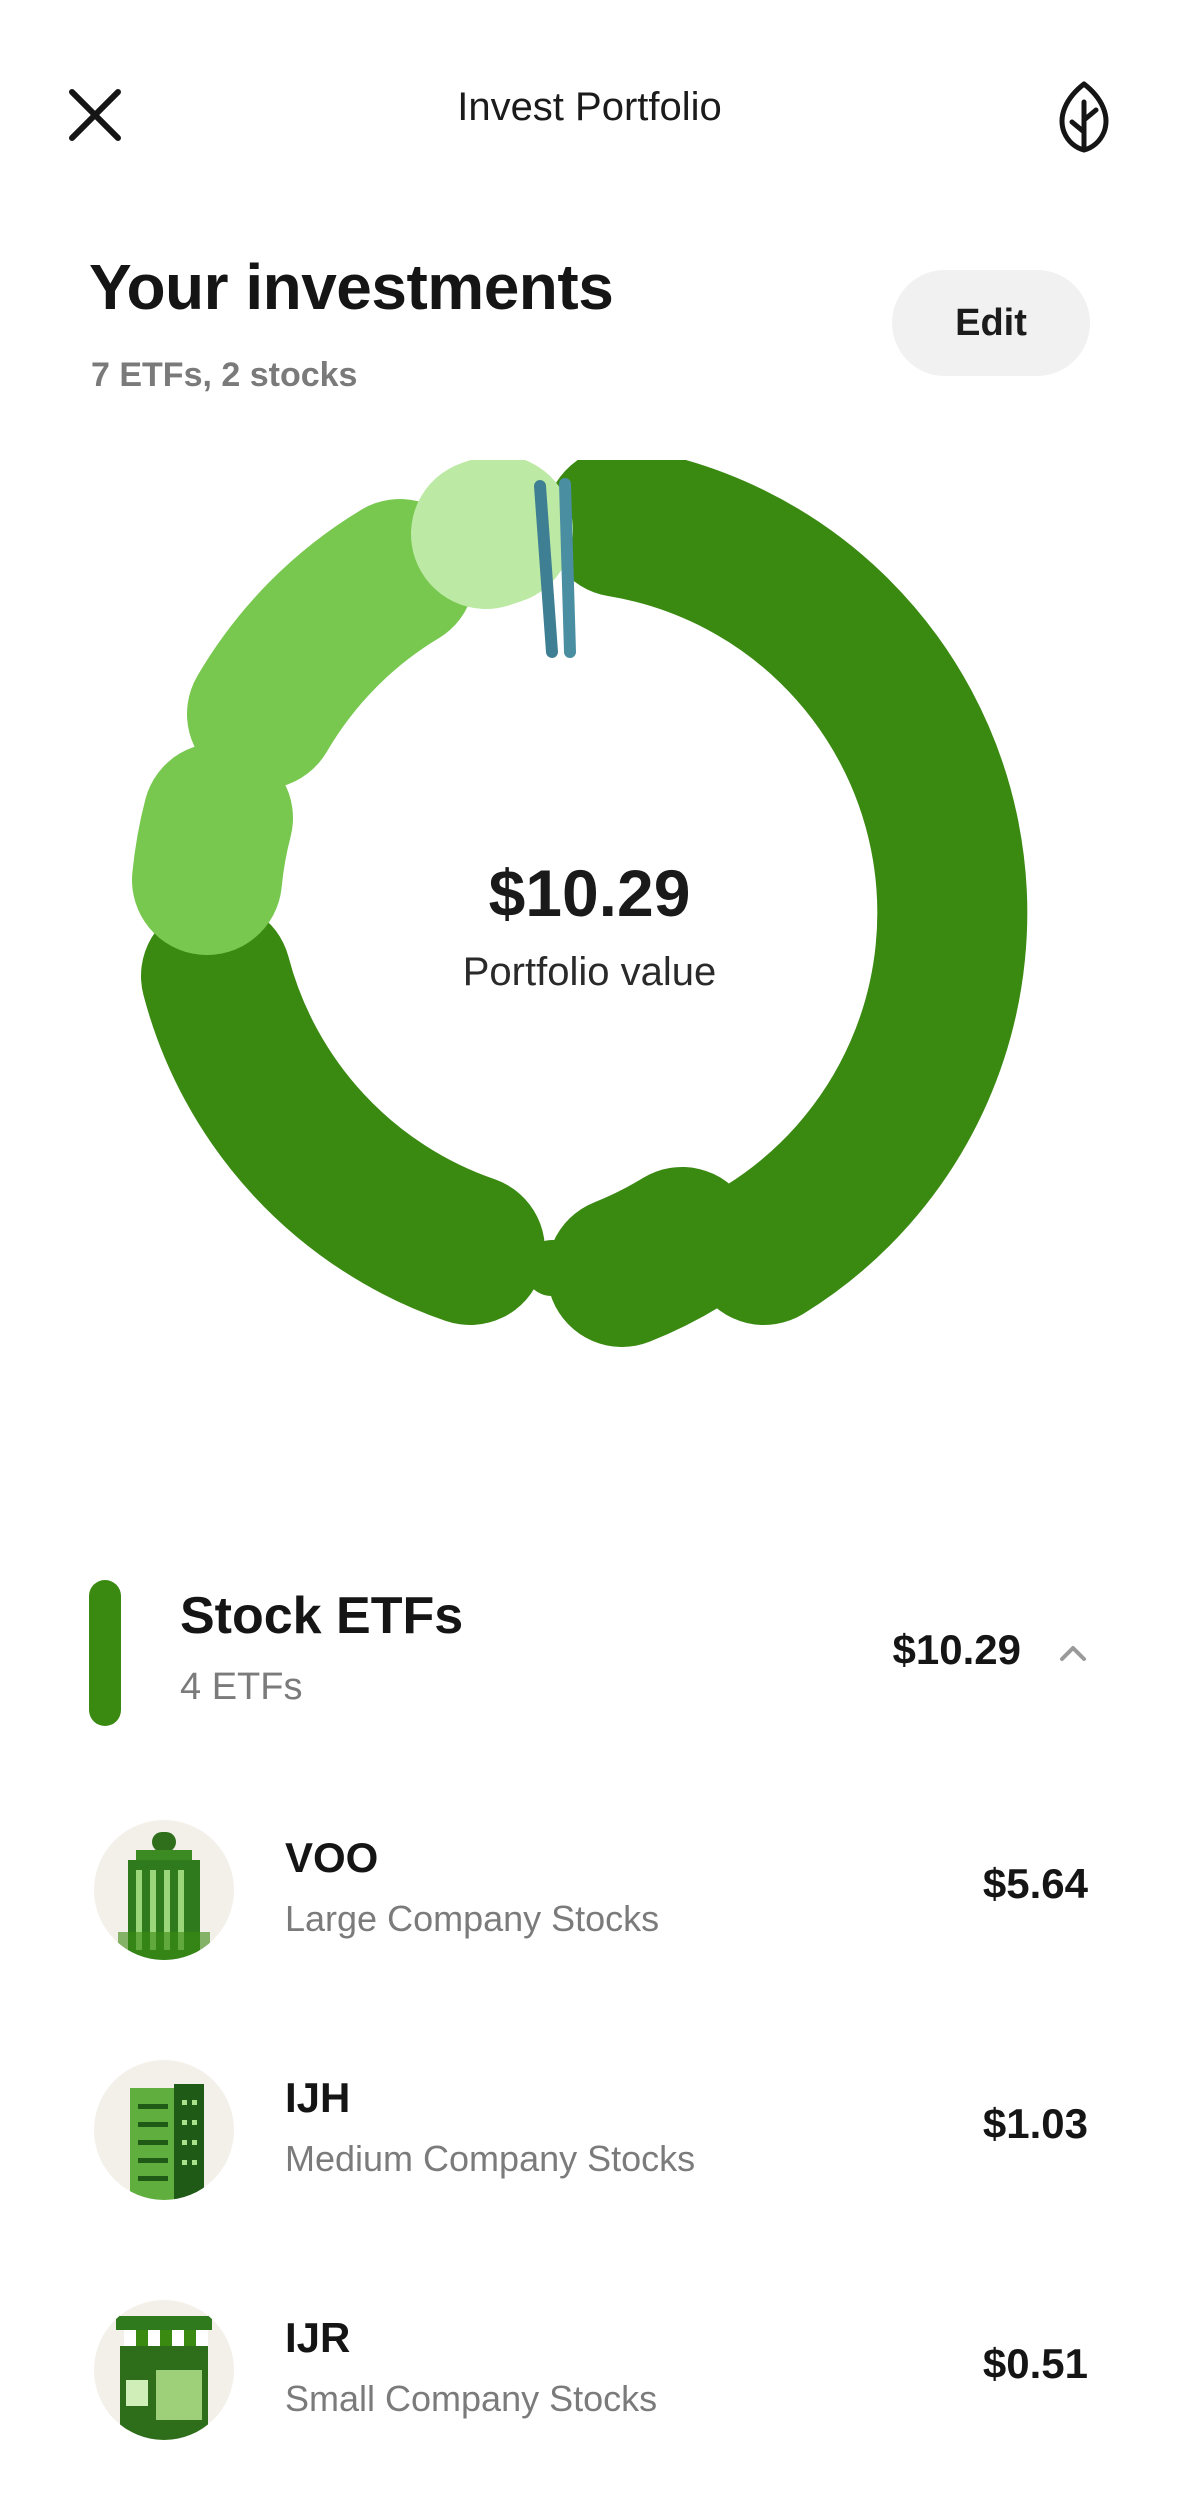 The height and width of the screenshot is (2500, 1179). What do you see at coordinates (164, 2370) in the screenshot?
I see `storefront-icon` at bounding box center [164, 2370].